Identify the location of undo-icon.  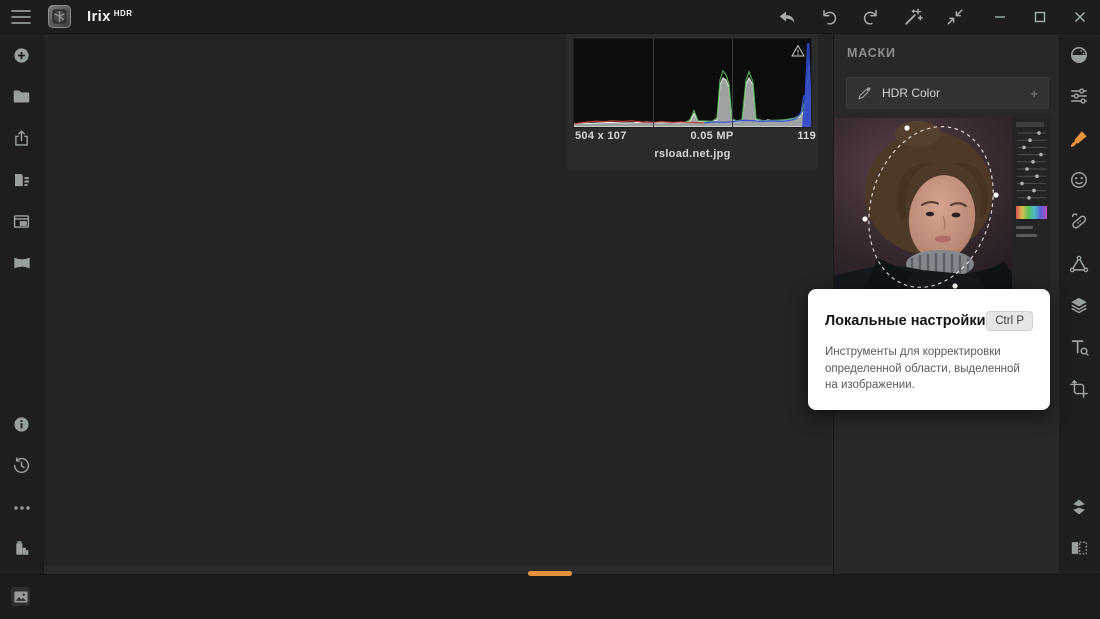
(829, 17).